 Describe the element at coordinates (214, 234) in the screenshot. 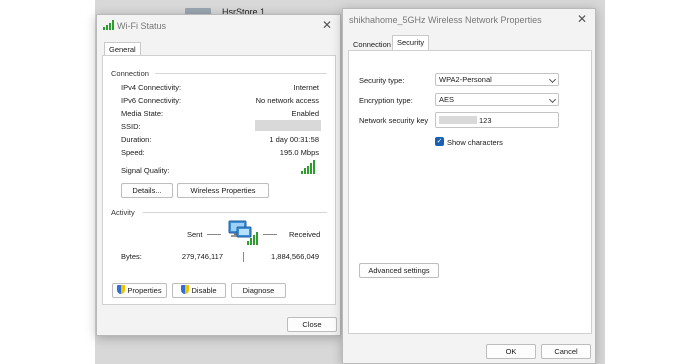

I see `sent-line` at that location.